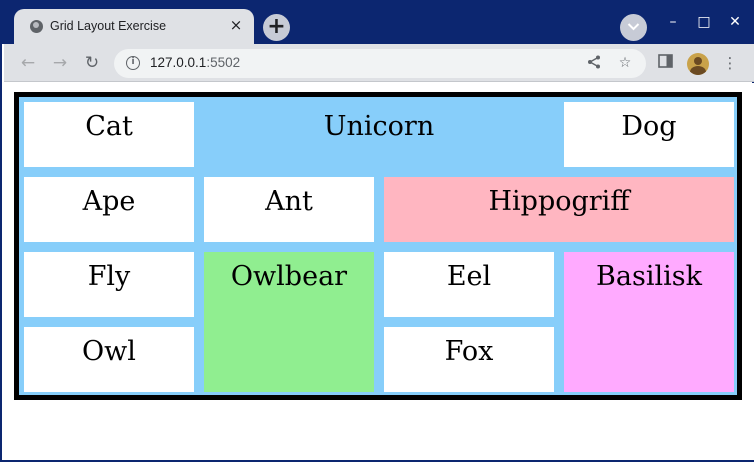 The width and height of the screenshot is (754, 462). I want to click on grid-cell-owlbear: Owlbear, so click(289, 322).